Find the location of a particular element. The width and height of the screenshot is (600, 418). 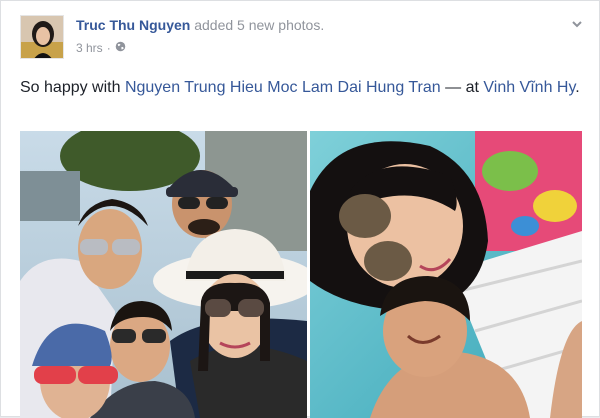

location-link: Vinh Vĩnh Hy is located at coordinates (529, 87).